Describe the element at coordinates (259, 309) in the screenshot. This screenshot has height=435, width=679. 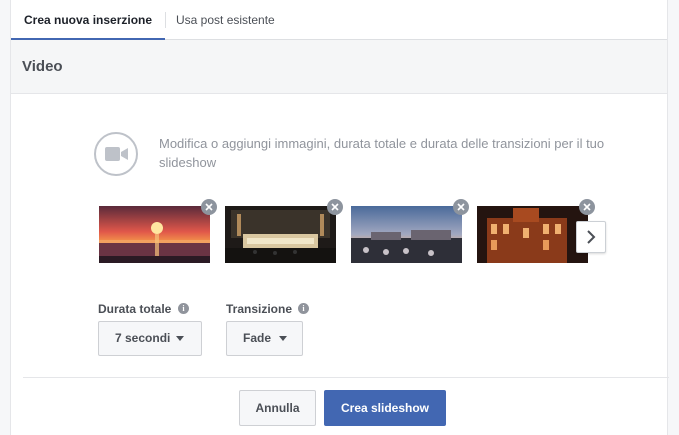
I see `transition-label: Transizione` at that location.